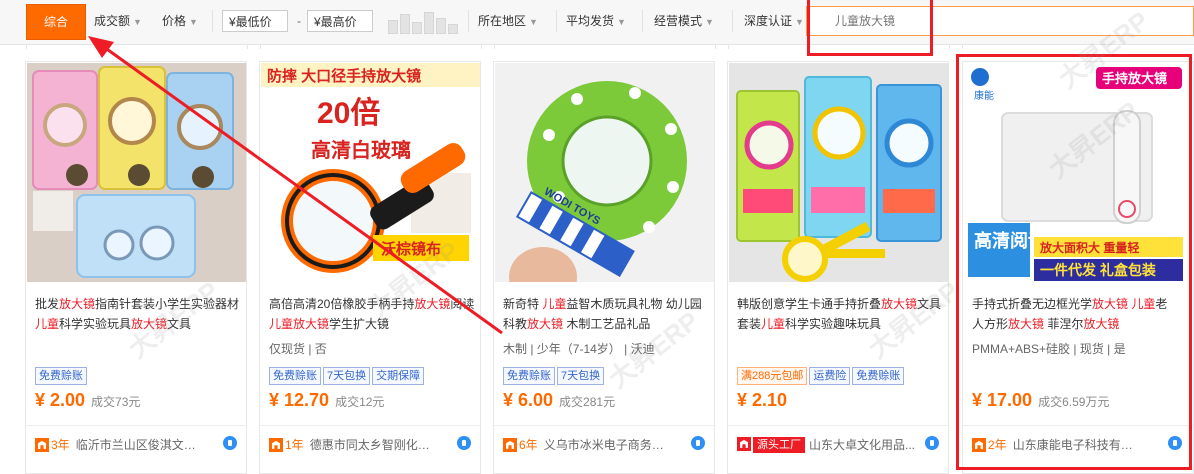 This screenshot has width=1194, height=474. Describe the element at coordinates (294, 445) in the screenshot. I see `seller-years: 1年` at that location.